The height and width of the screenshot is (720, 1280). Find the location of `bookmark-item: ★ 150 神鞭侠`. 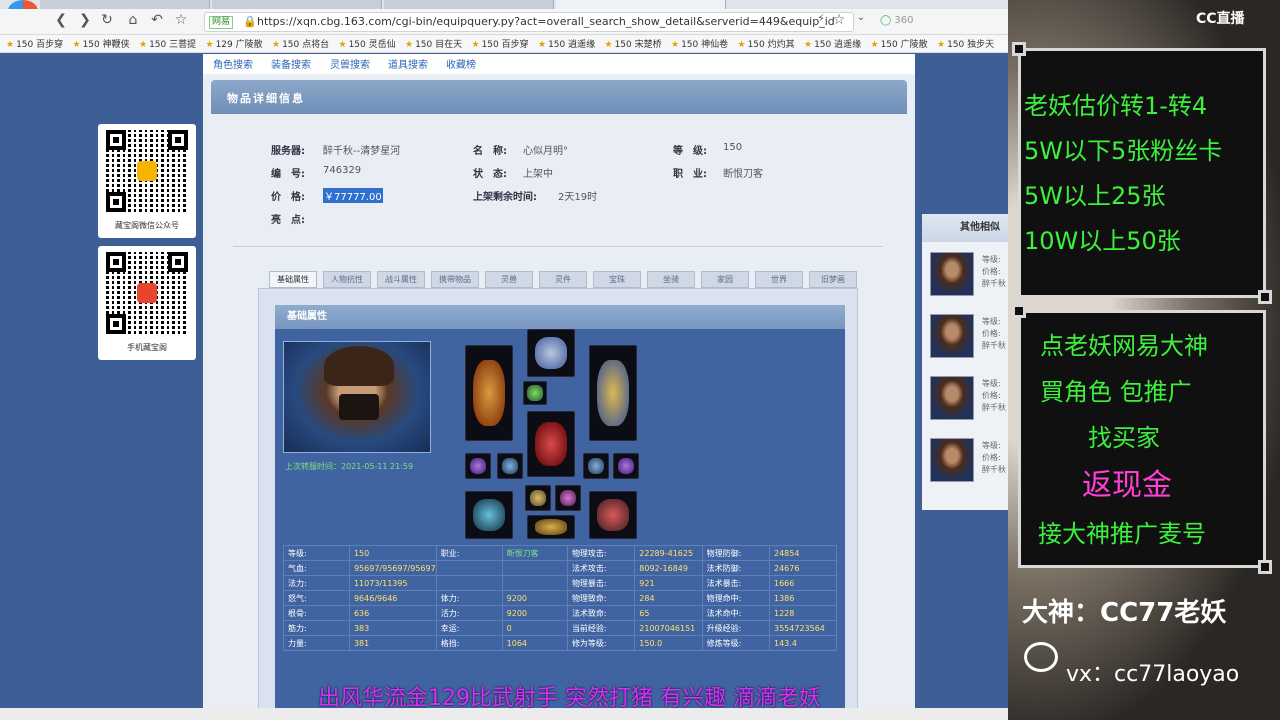

bookmark-item: ★ 150 神鞭侠 is located at coordinates (101, 43).